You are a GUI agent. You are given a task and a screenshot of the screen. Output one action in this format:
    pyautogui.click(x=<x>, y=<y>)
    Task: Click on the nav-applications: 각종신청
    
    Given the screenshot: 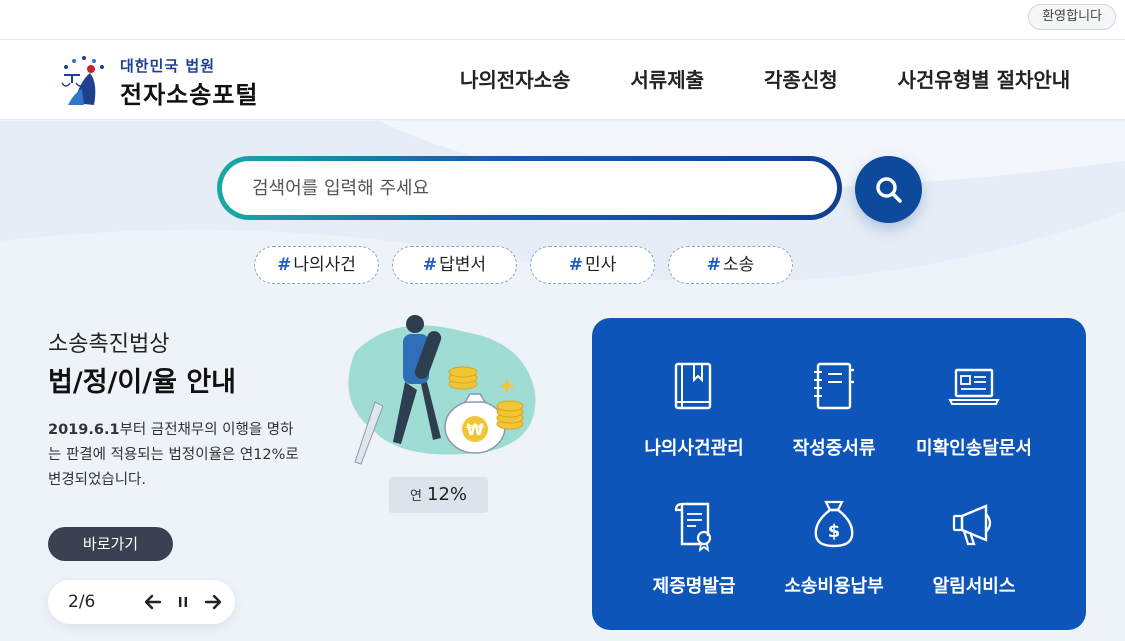 What is the action you would take?
    pyautogui.click(x=801, y=80)
    